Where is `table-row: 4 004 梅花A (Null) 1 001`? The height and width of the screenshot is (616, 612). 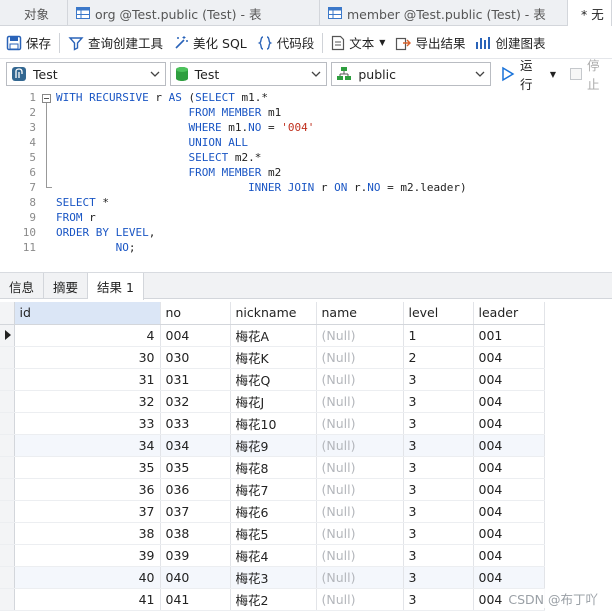
table-row: 4 004 梅花A (Null) 1 001 is located at coordinates (272, 335).